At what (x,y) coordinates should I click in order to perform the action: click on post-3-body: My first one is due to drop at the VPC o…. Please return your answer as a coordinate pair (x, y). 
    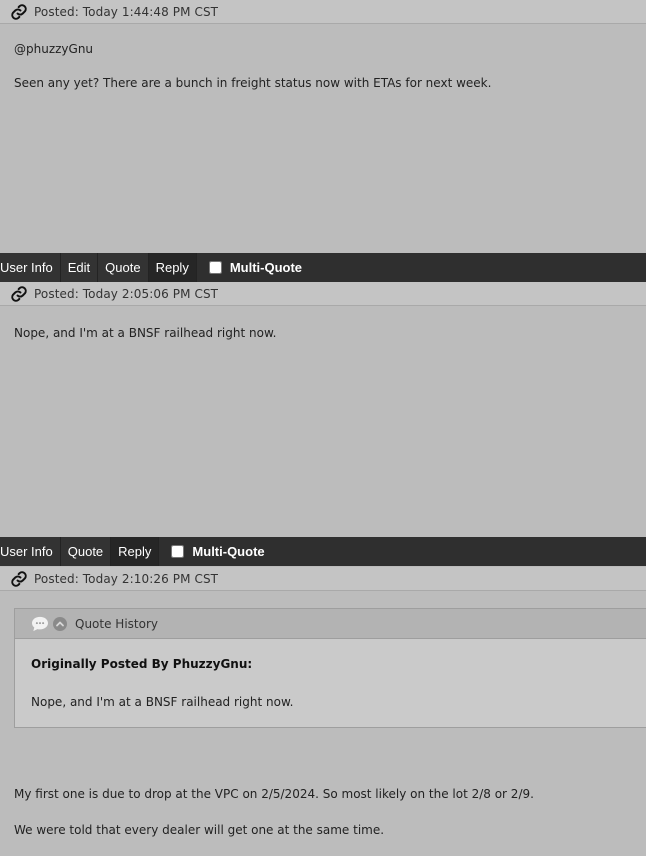
    Looking at the image, I should click on (324, 812).